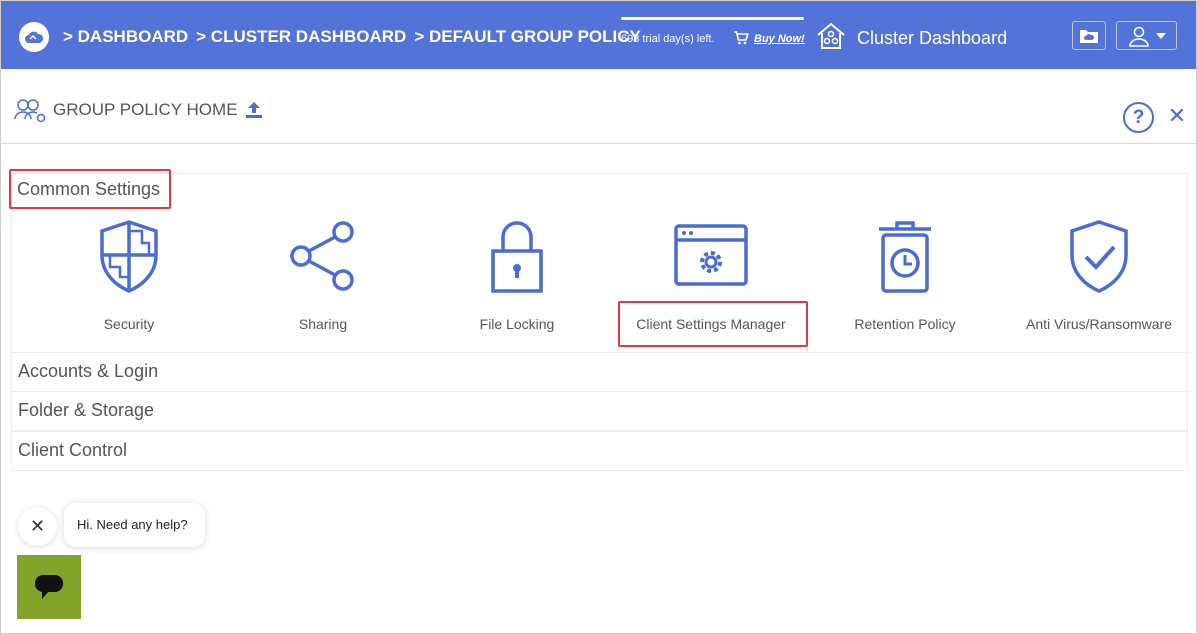 The image size is (1197, 634). What do you see at coordinates (323, 324) in the screenshot?
I see `tile-label-sharing: Sharing` at bounding box center [323, 324].